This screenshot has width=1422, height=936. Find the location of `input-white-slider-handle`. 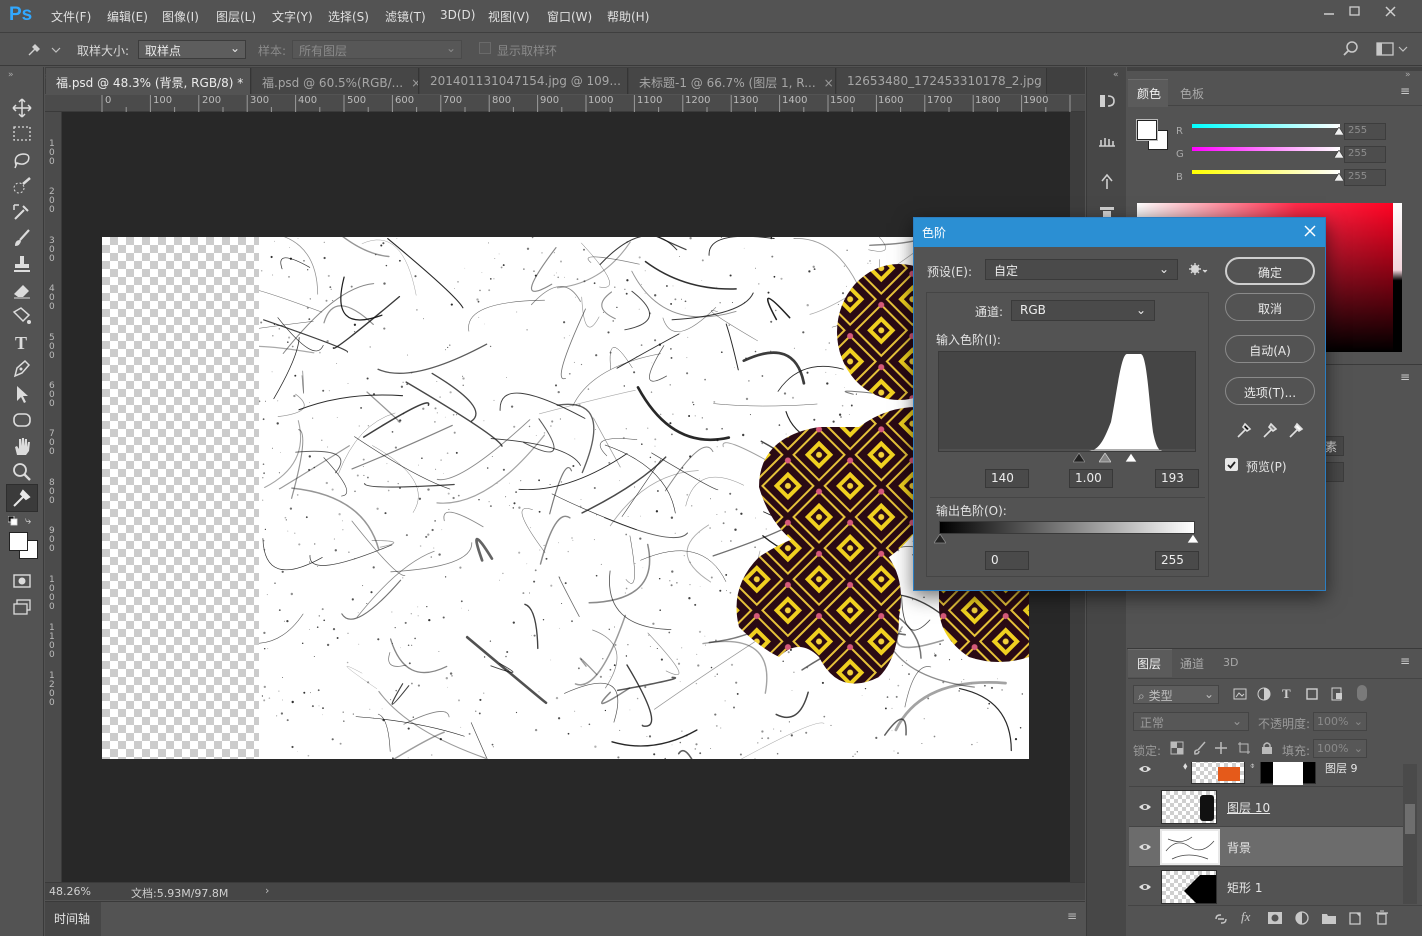

input-white-slider-handle is located at coordinates (1131, 458).